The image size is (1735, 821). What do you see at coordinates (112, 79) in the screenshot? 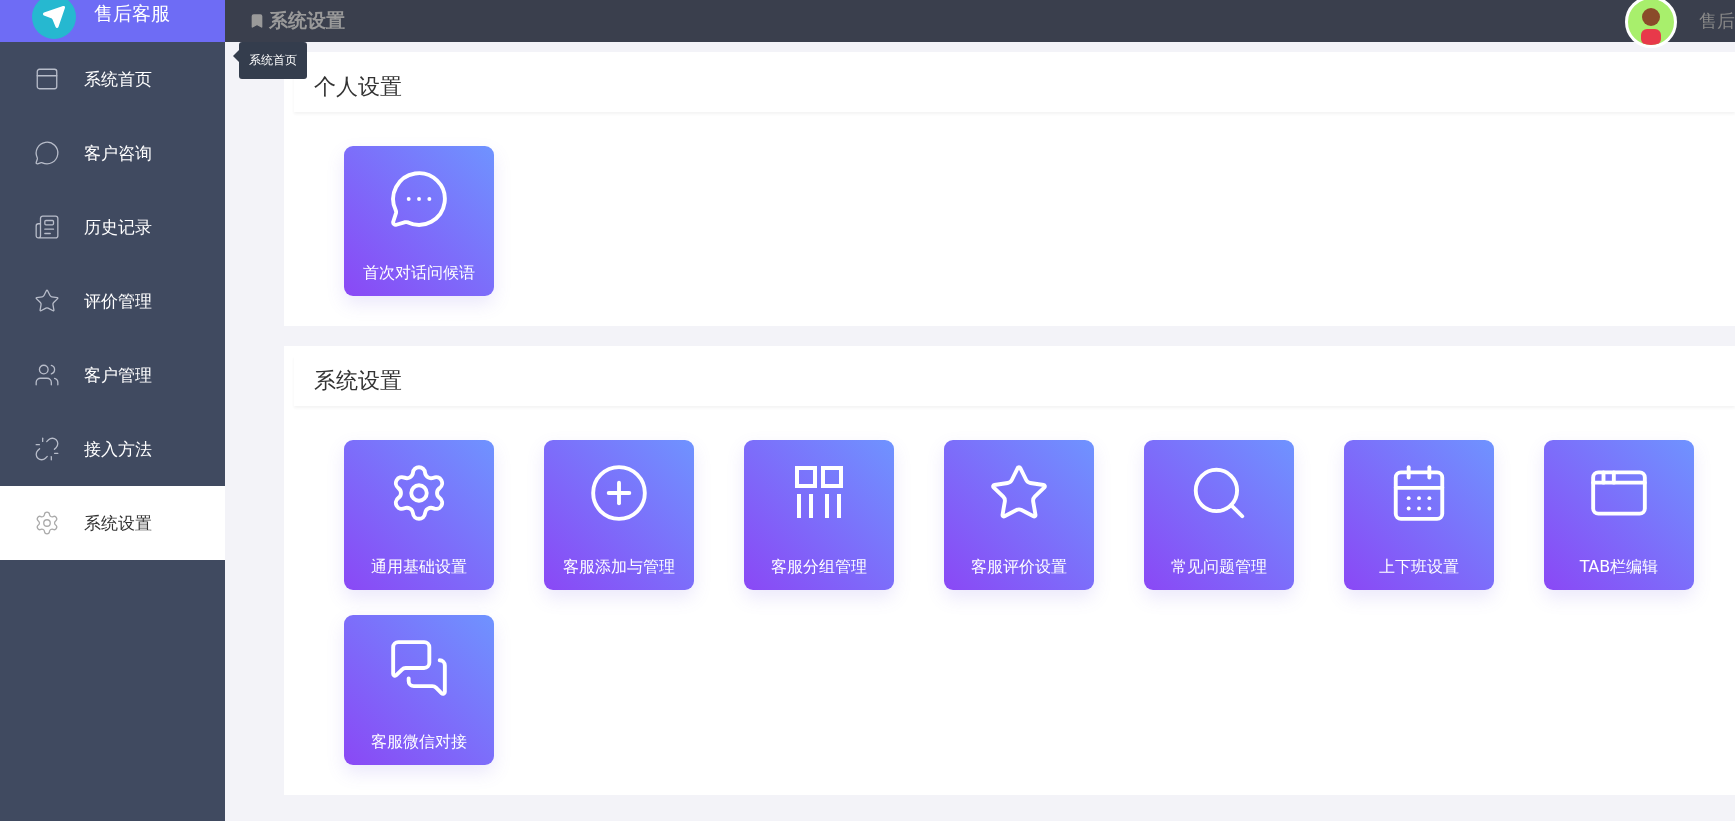
I see `sidebar-item: 系统首页` at bounding box center [112, 79].